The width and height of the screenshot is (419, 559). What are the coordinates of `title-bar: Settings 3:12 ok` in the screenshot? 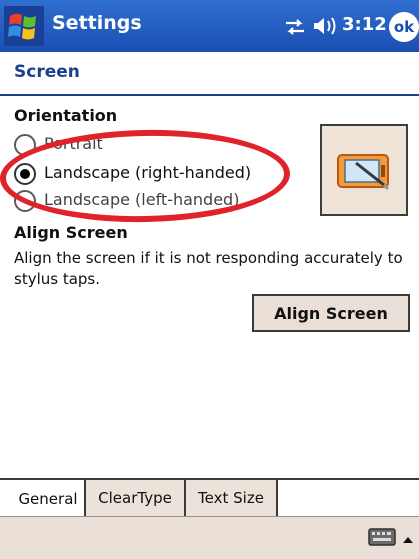 It's located at (209, 26).